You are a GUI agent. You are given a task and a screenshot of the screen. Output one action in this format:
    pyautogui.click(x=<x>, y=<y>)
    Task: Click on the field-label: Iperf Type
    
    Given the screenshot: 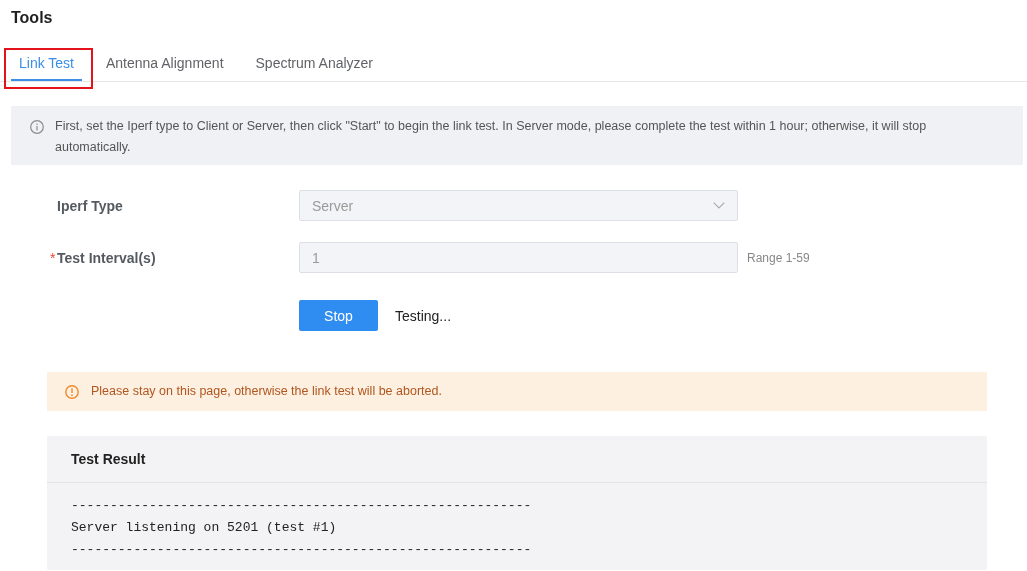 What is the action you would take?
    pyautogui.click(x=90, y=205)
    